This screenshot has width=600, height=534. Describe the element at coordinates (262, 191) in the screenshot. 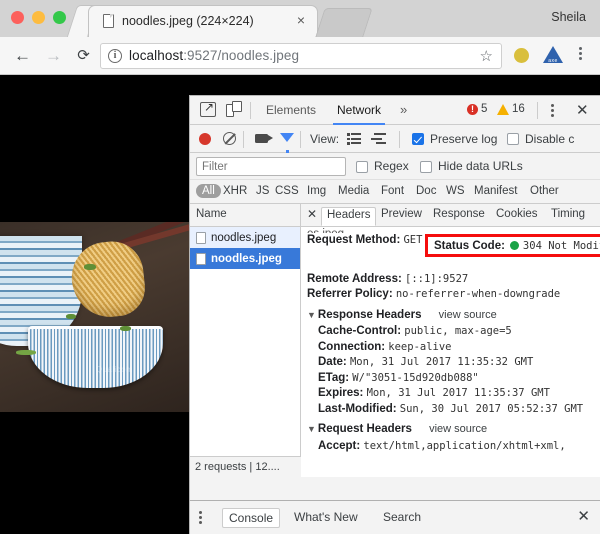

I see `filter-js: JS` at that location.